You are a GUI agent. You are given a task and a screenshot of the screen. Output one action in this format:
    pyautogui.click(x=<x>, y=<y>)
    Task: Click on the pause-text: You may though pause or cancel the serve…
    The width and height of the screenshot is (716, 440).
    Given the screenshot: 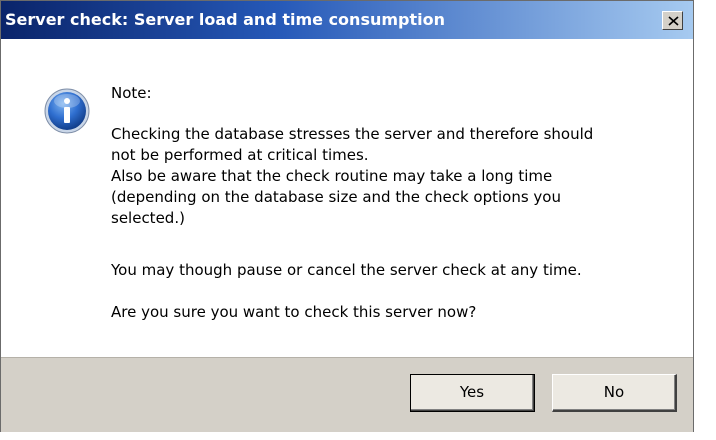 What is the action you would take?
    pyautogui.click(x=346, y=270)
    